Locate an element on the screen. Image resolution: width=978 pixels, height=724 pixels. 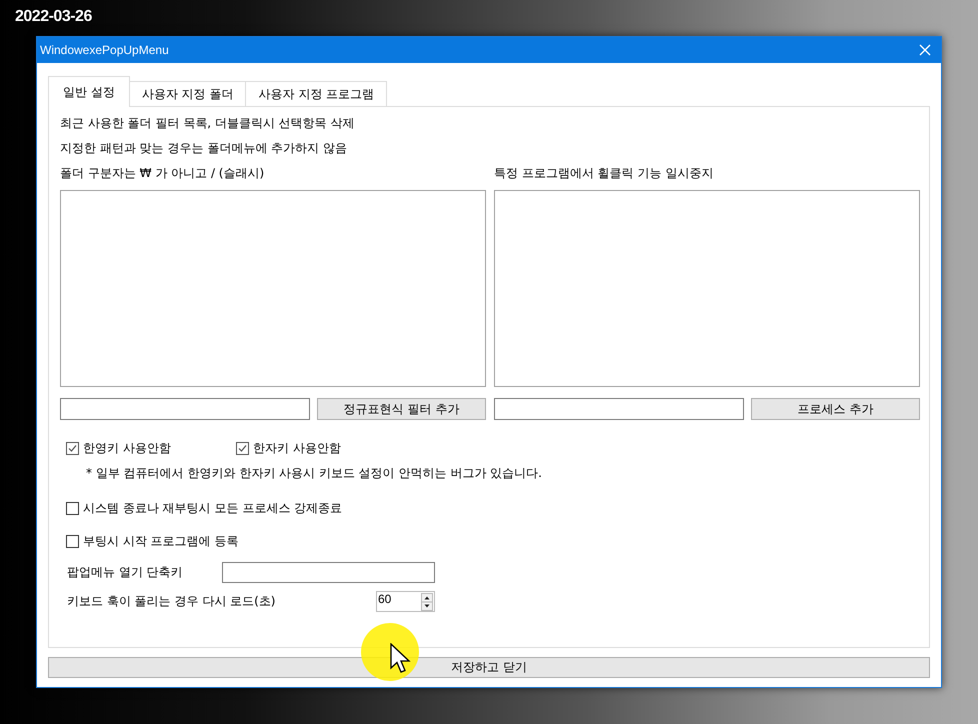
cursor-icon is located at coordinates (401, 659).